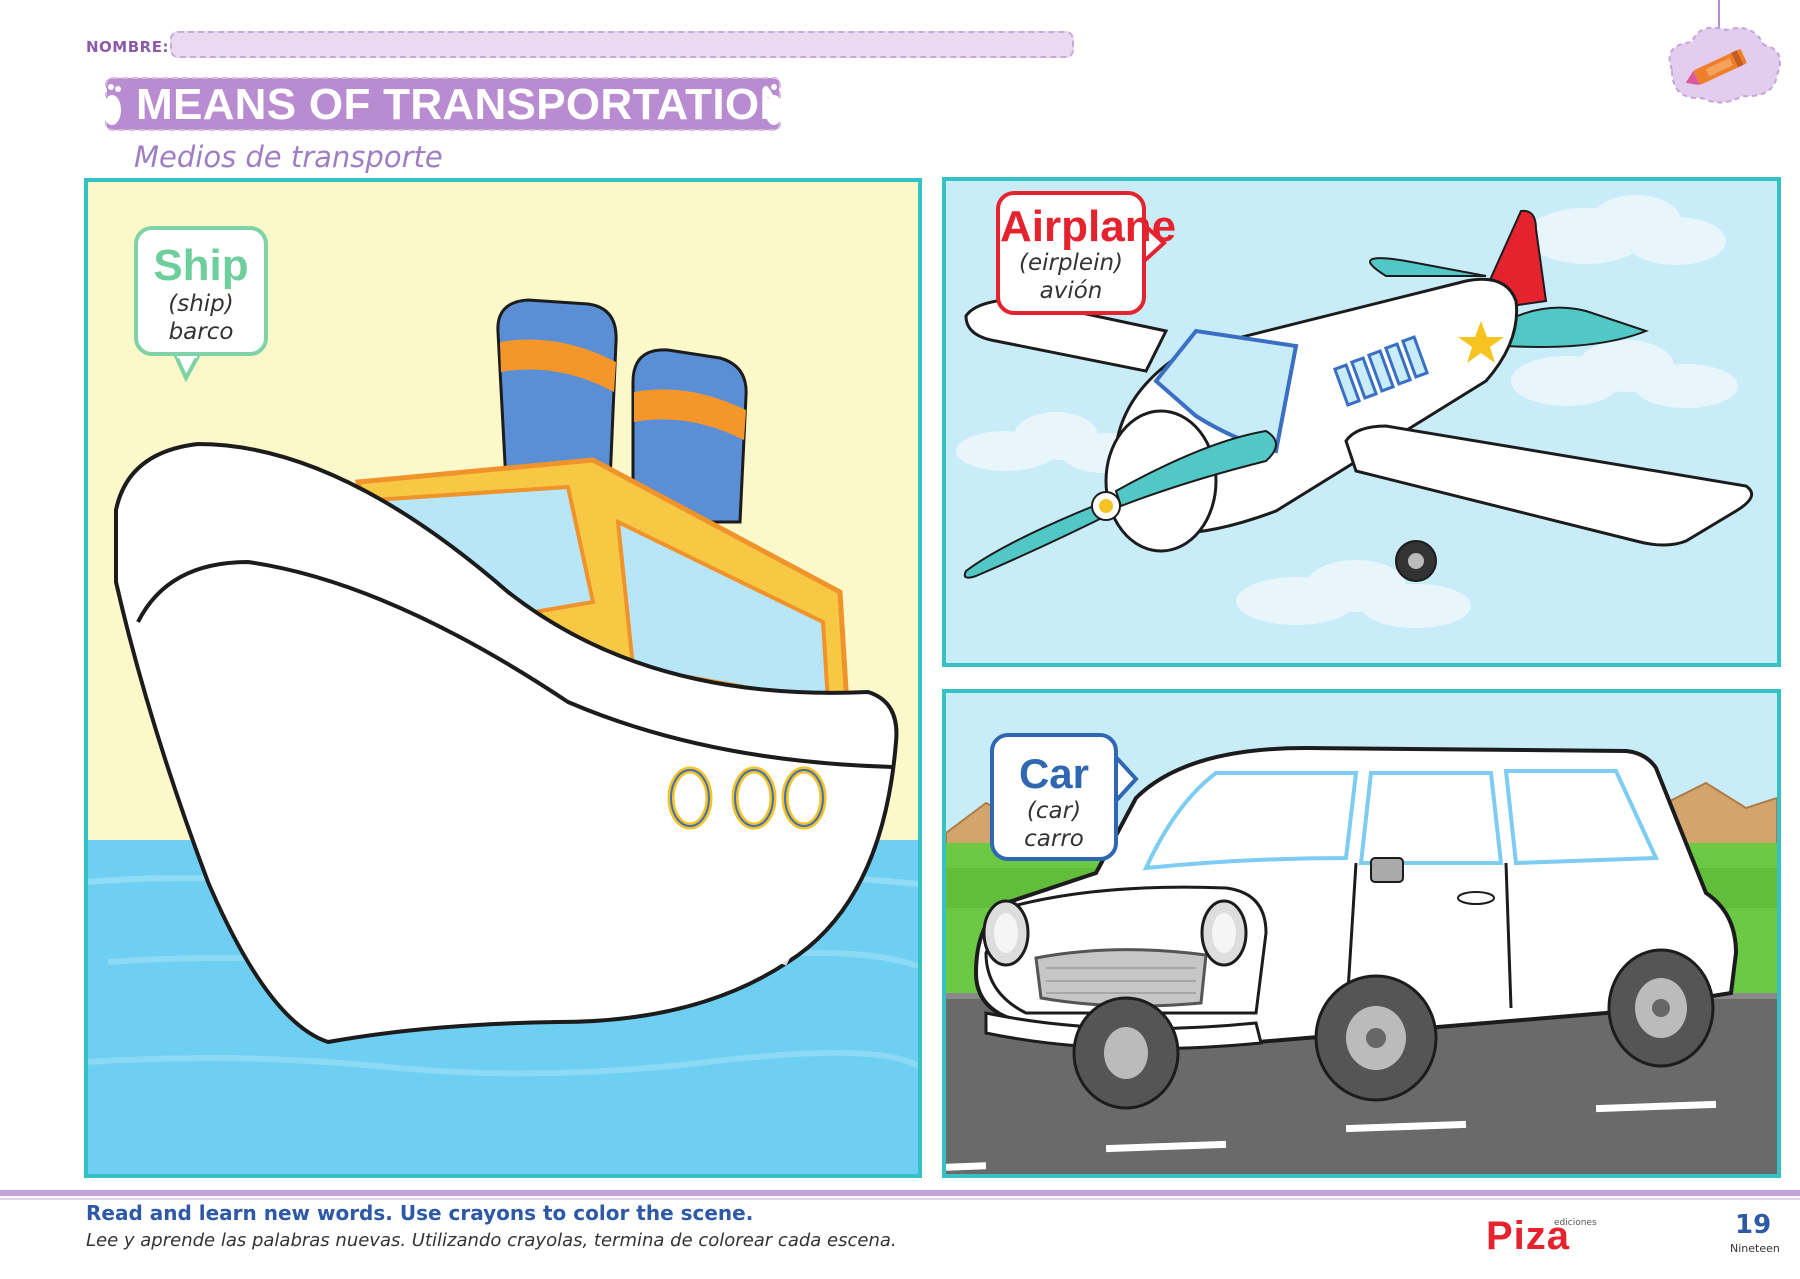  Describe the element at coordinates (464, 104) in the screenshot. I see `page-title: MEANS OF TRANSPORTATION` at that location.